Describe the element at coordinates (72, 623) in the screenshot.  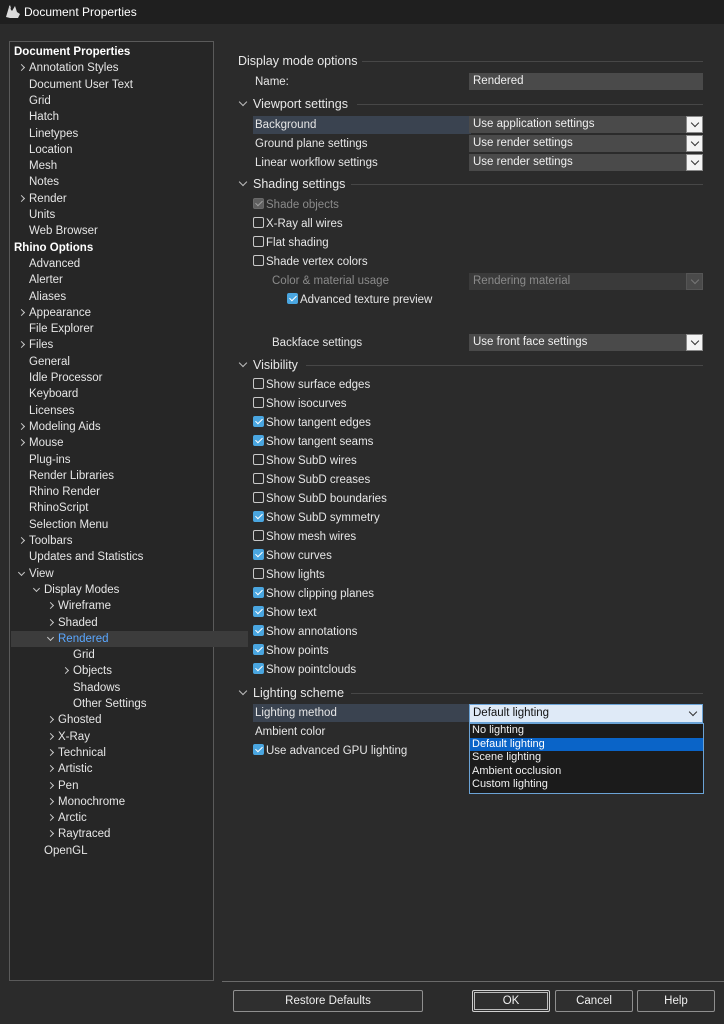
I see `tree-item-shaded: Shaded` at that location.